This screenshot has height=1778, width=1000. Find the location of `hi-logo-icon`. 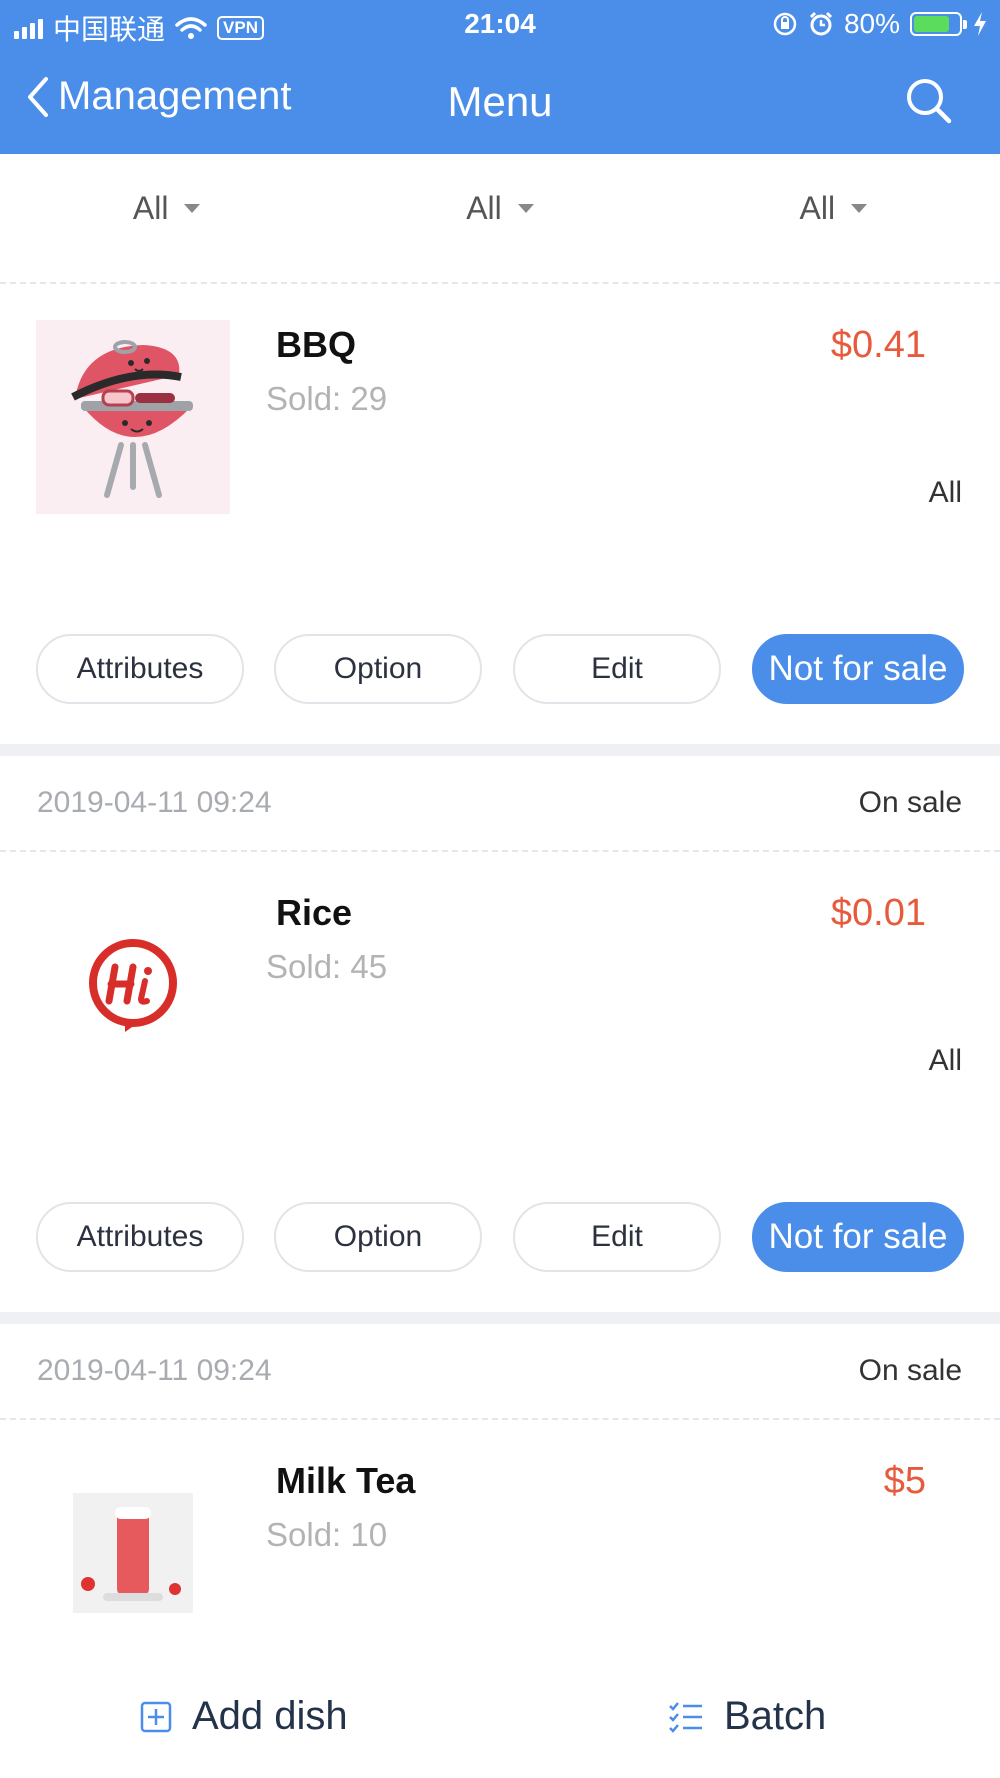

hi-logo-icon is located at coordinates (133, 985).